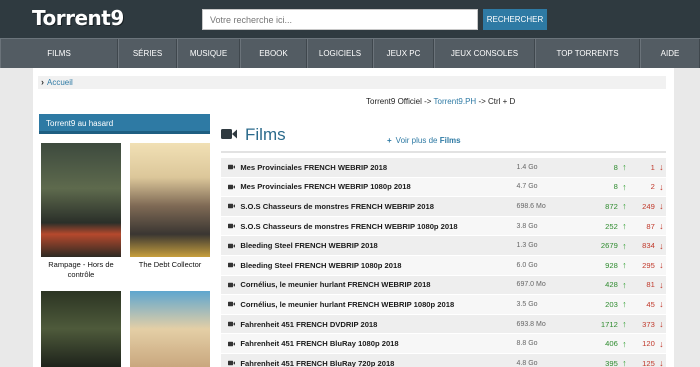  Describe the element at coordinates (650, 304) in the screenshot. I see `torrent-leechers: 45` at that location.